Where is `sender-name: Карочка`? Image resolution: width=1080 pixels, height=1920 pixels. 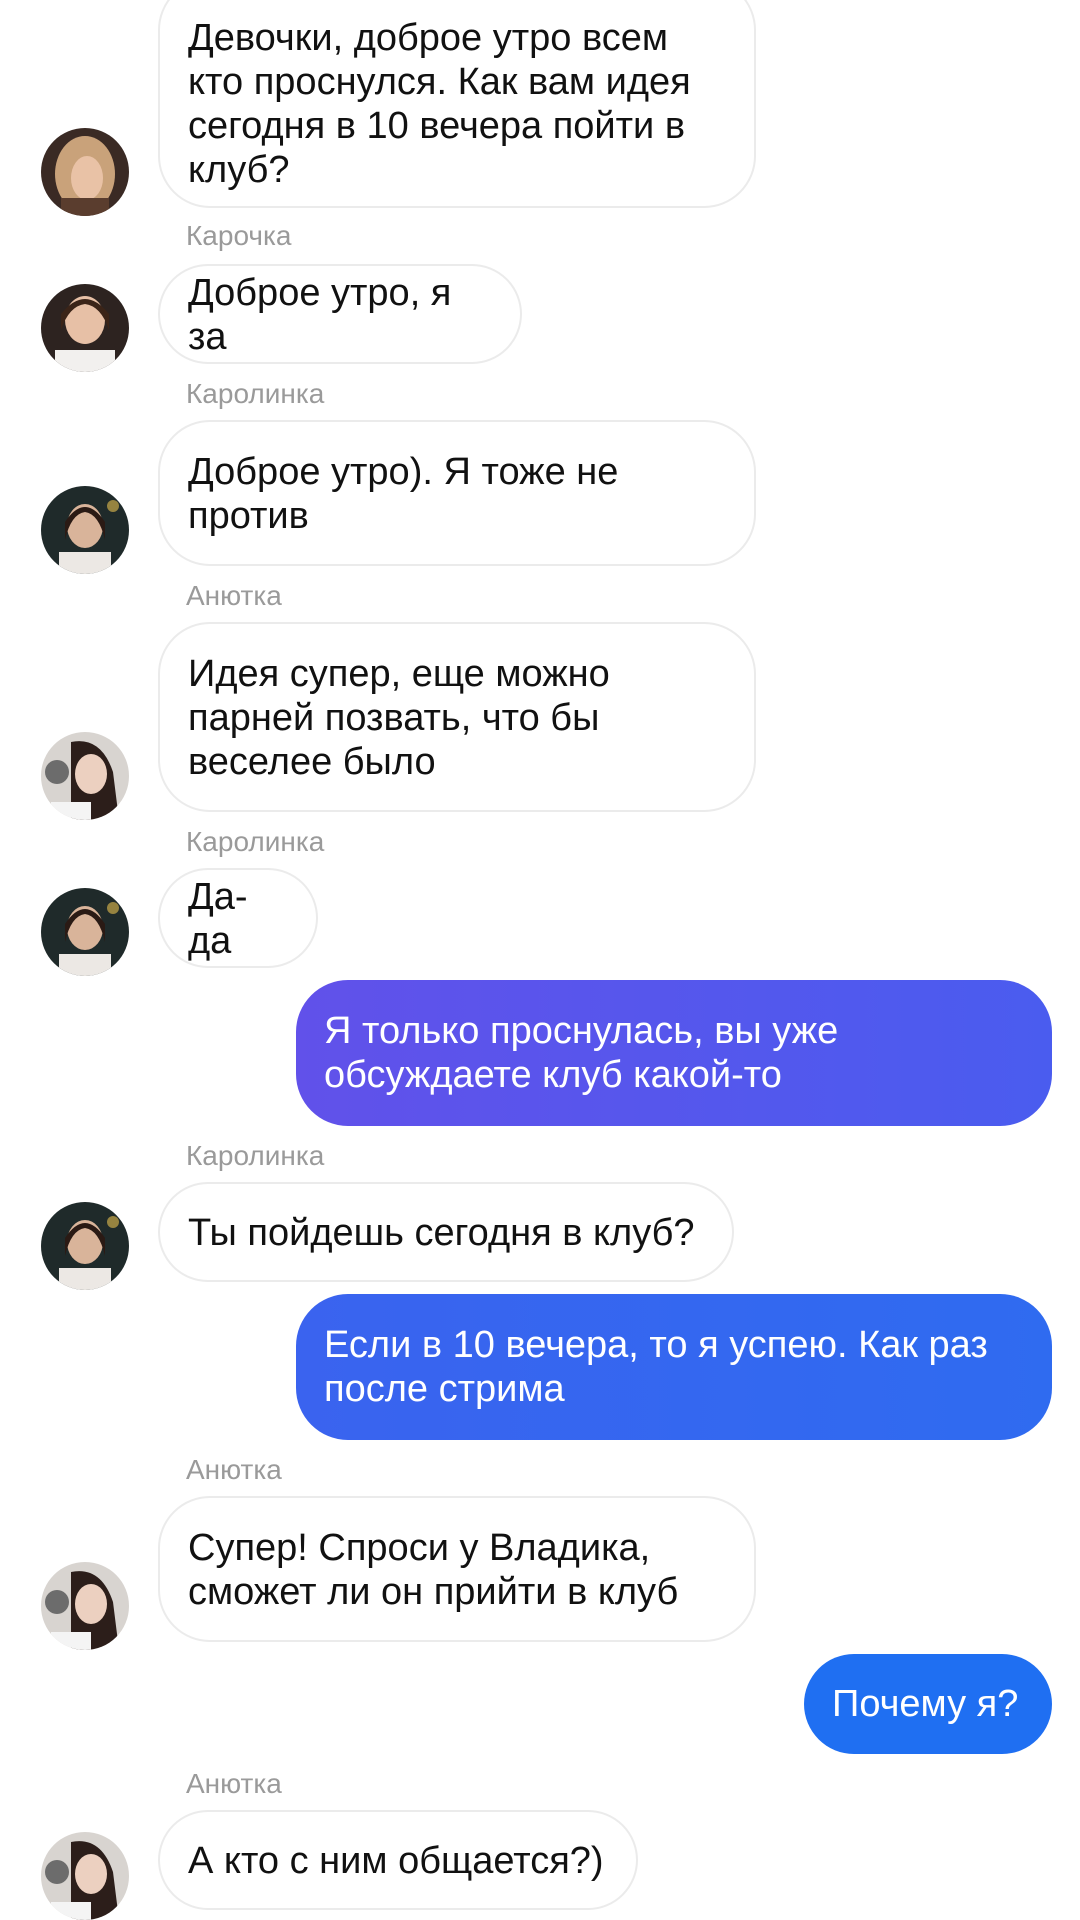
sender-name: Карочка is located at coordinates (239, 235).